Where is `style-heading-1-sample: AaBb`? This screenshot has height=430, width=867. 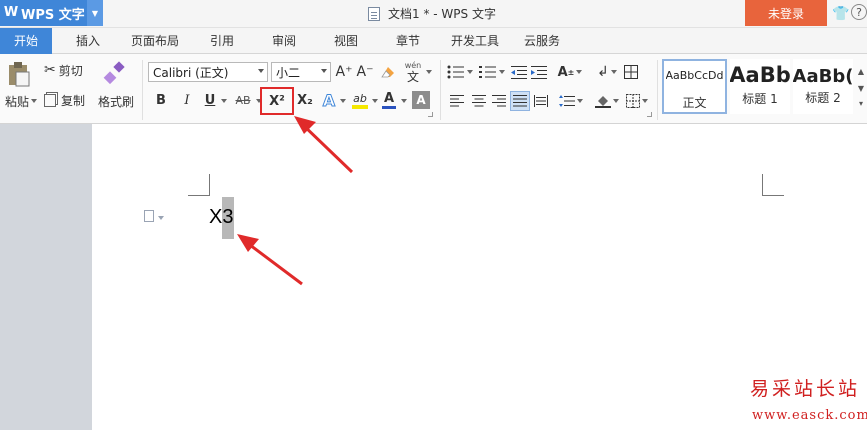
style-heading-1-sample: AaBb is located at coordinates (760, 75).